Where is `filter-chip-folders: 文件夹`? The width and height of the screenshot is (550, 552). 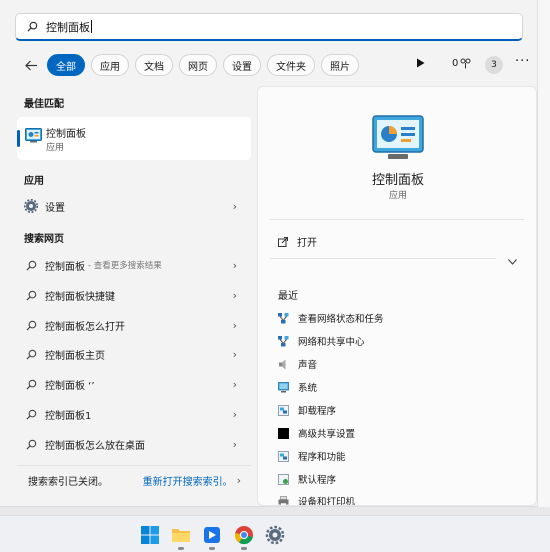
filter-chip-folders: 文件夹 is located at coordinates (291, 65).